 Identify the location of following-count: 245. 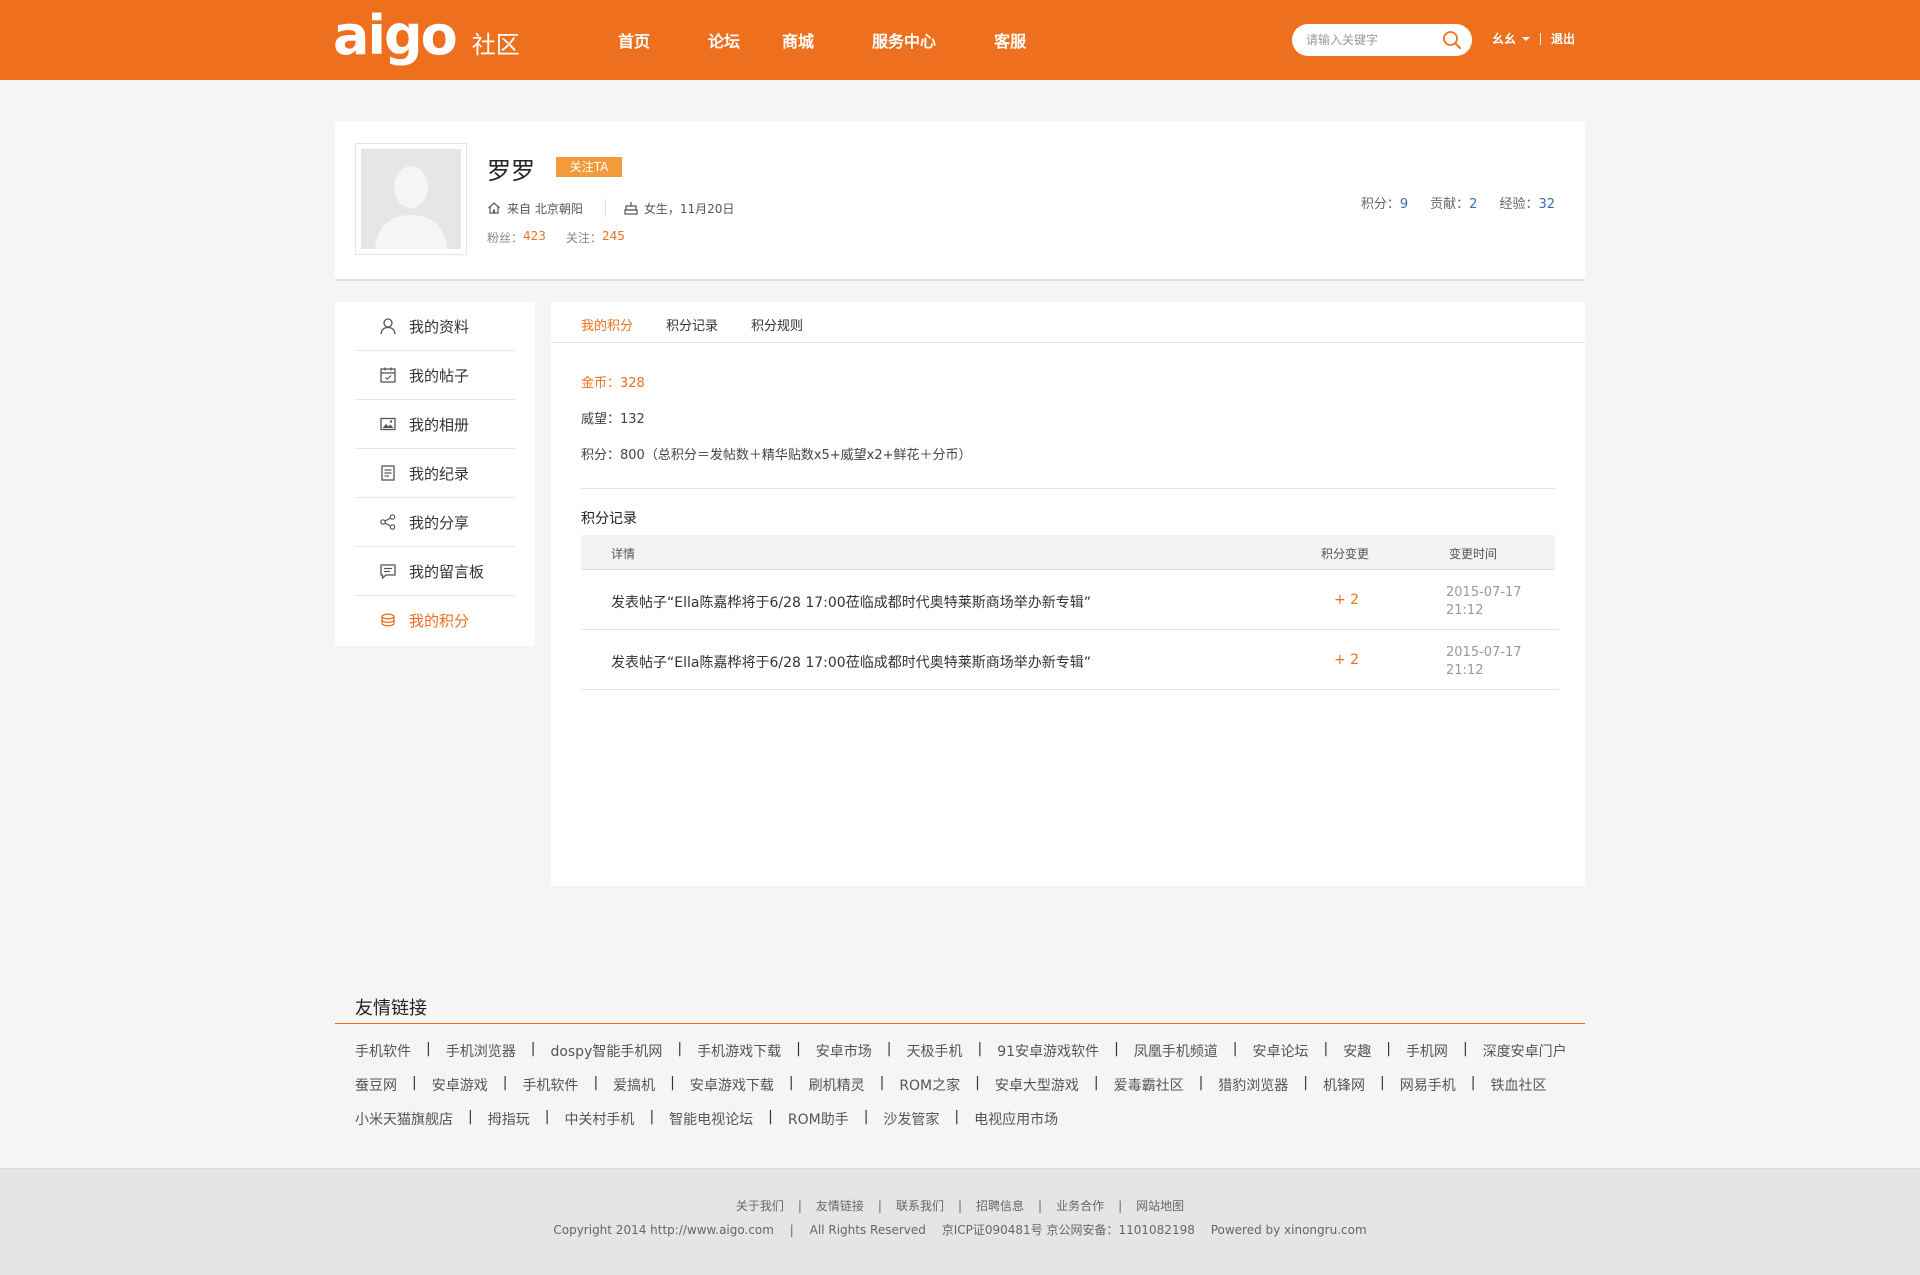
(613, 237).